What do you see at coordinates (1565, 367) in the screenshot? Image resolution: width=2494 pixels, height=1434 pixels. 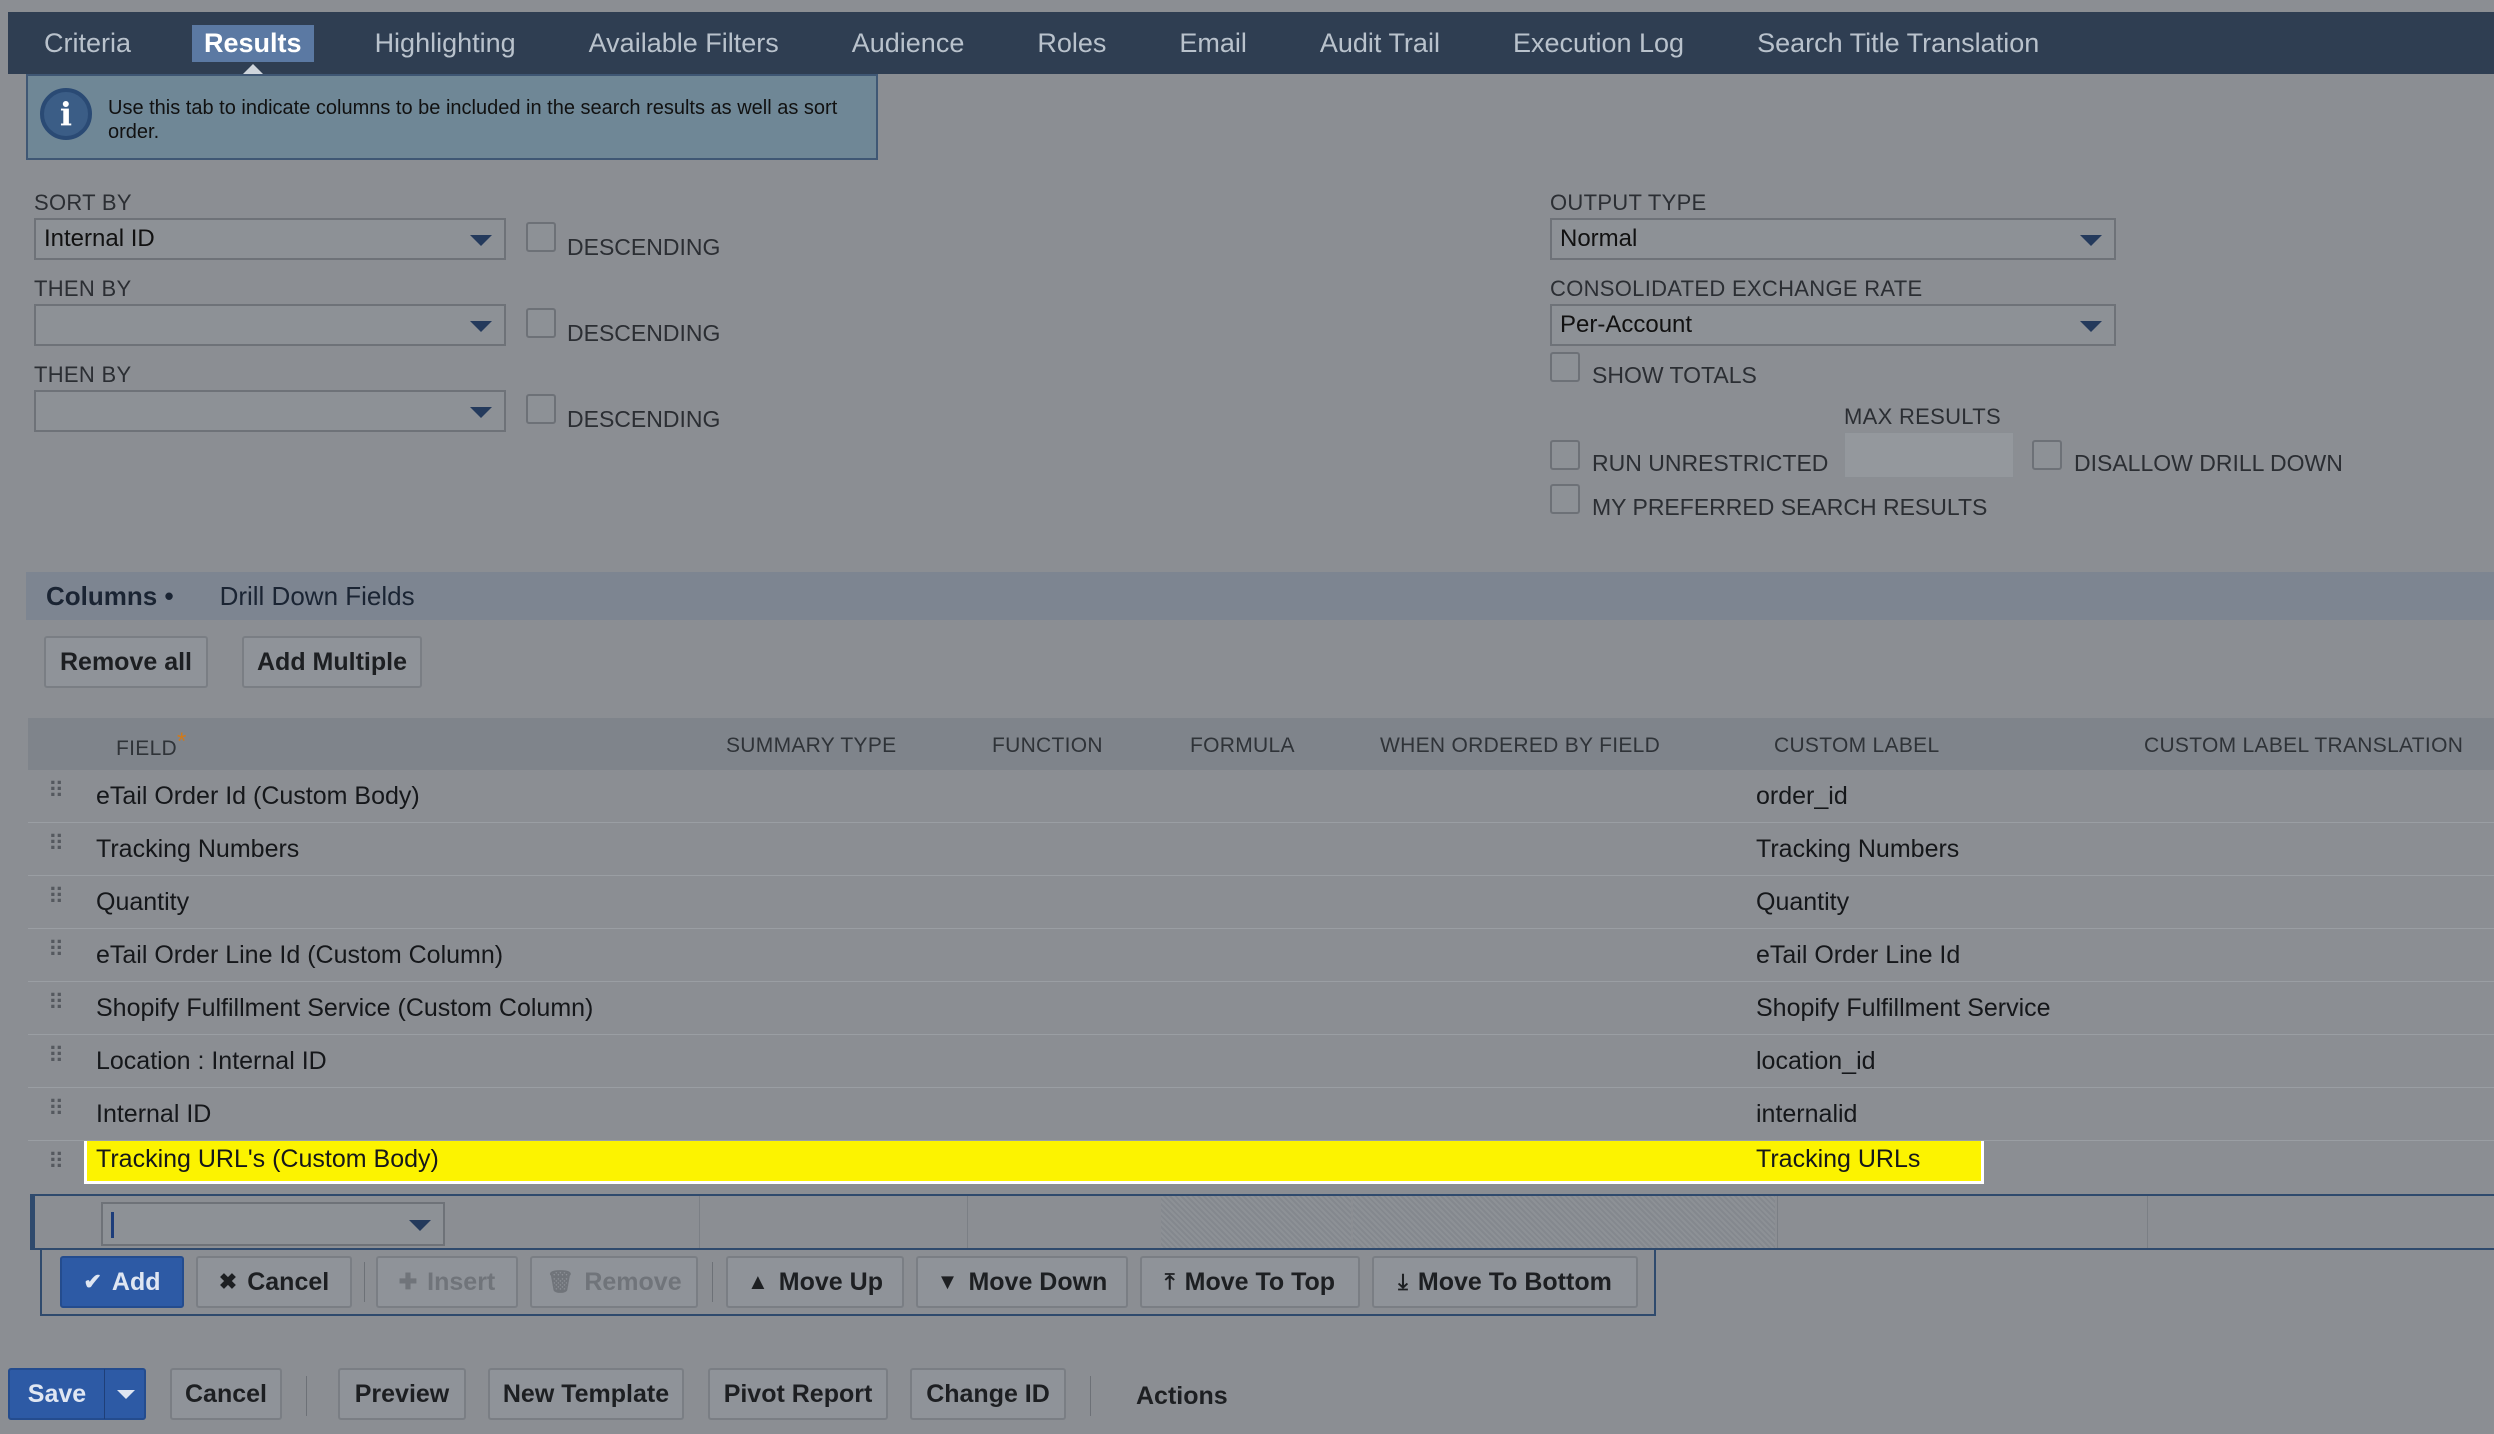 I see `show-totals-checkbox` at bounding box center [1565, 367].